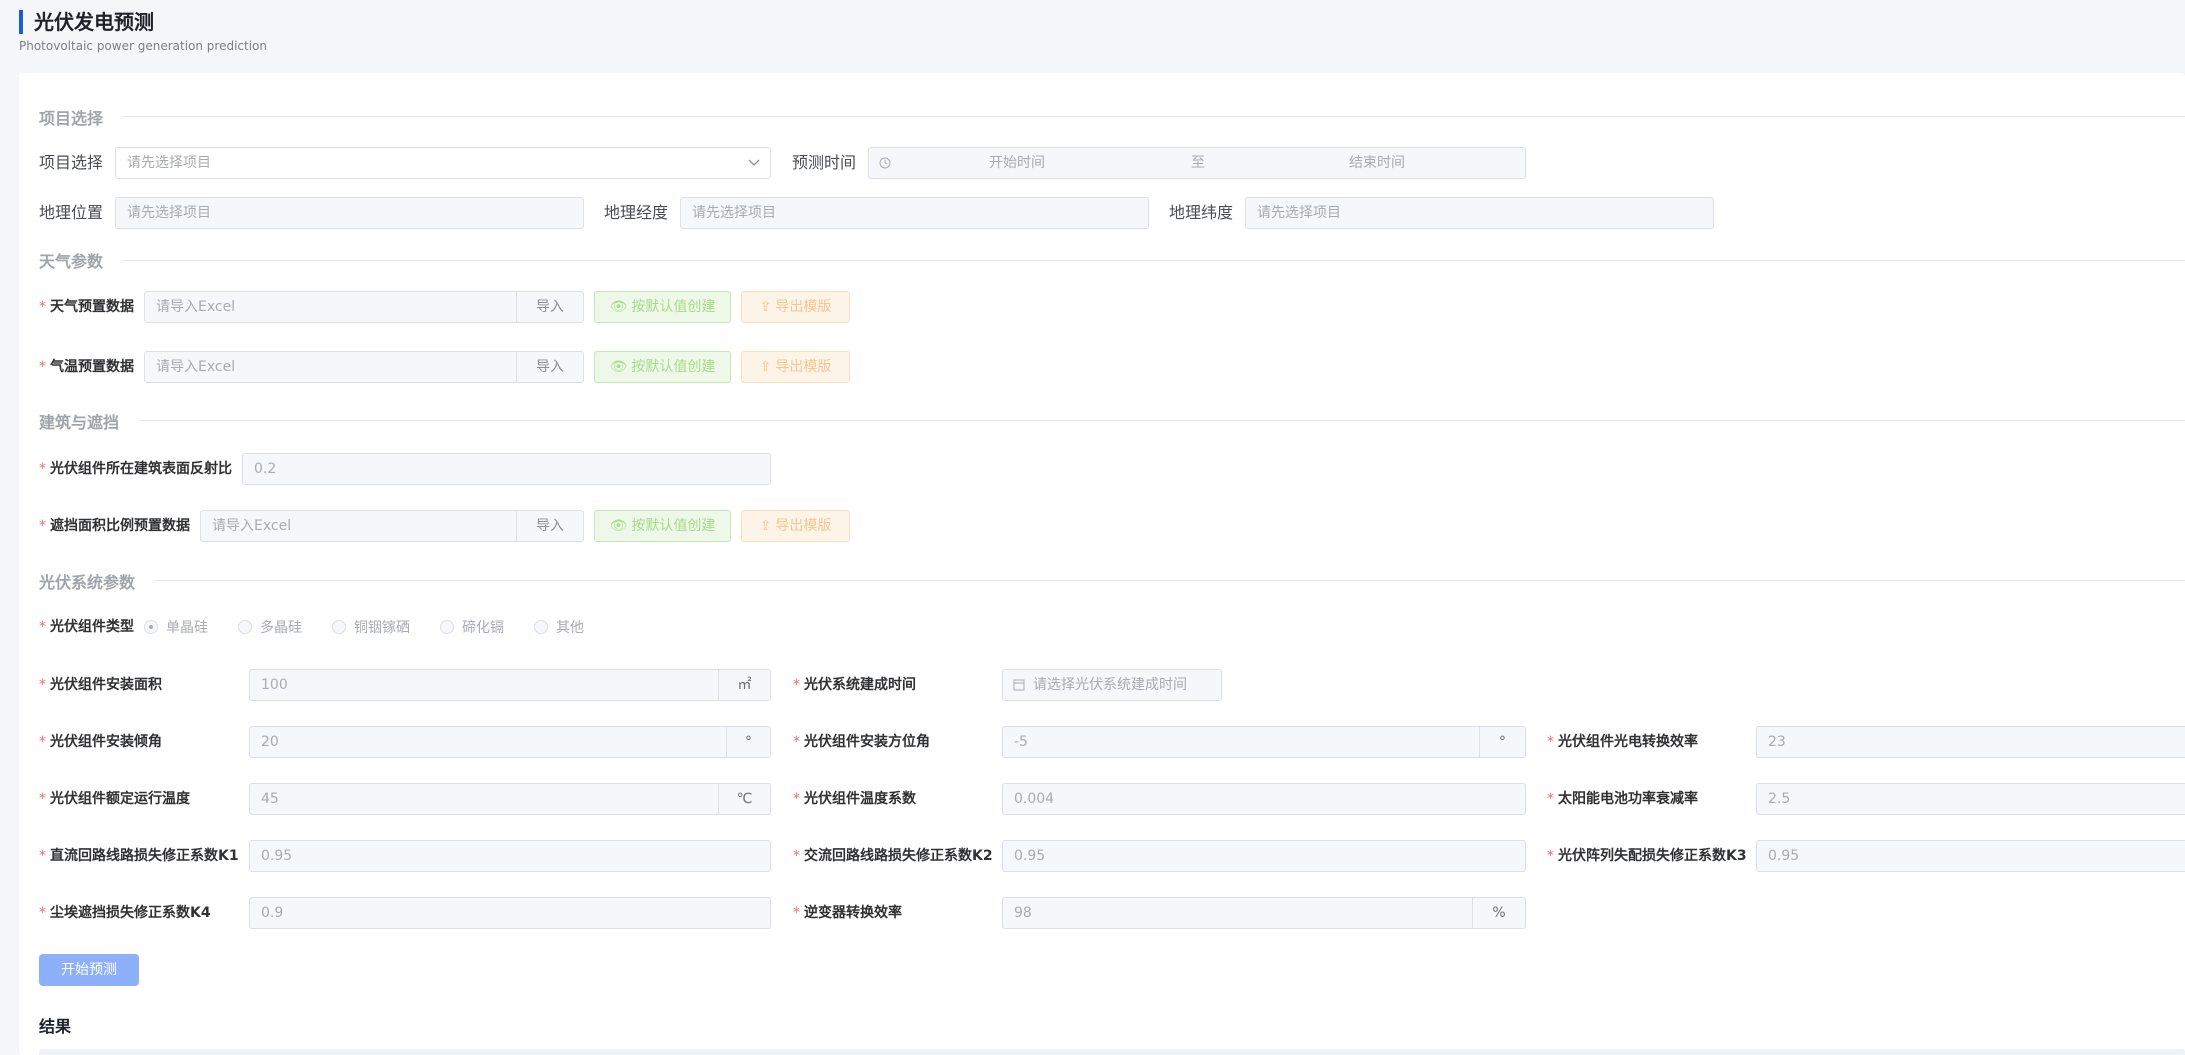 This screenshot has width=2185, height=1055. Describe the element at coordinates (510, 913) in the screenshot. I see `k4-input: 0.9` at that location.